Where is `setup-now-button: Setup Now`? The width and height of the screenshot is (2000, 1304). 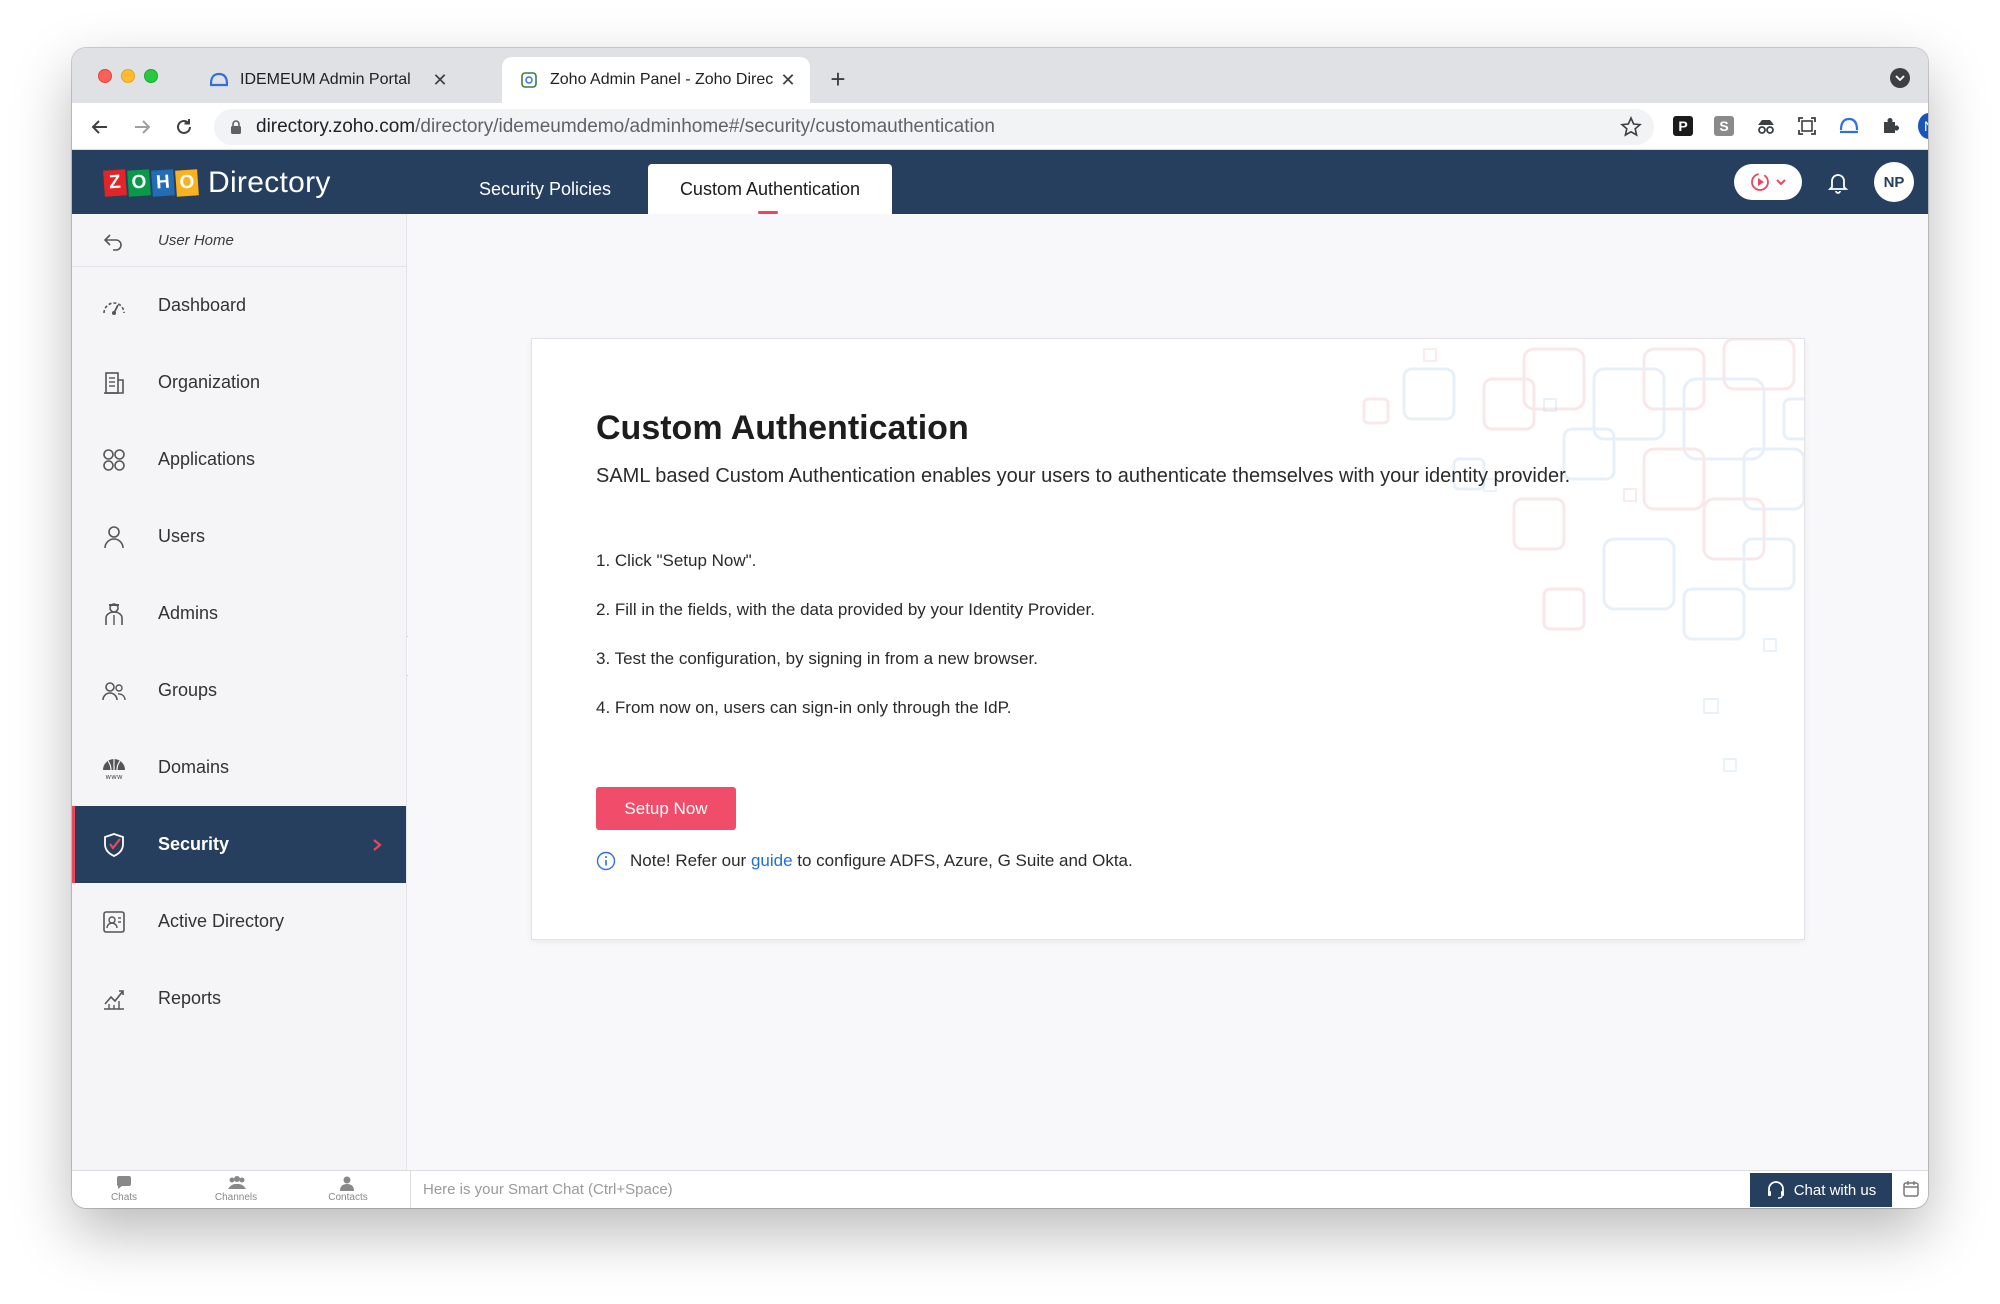 setup-now-button: Setup Now is located at coordinates (666, 808).